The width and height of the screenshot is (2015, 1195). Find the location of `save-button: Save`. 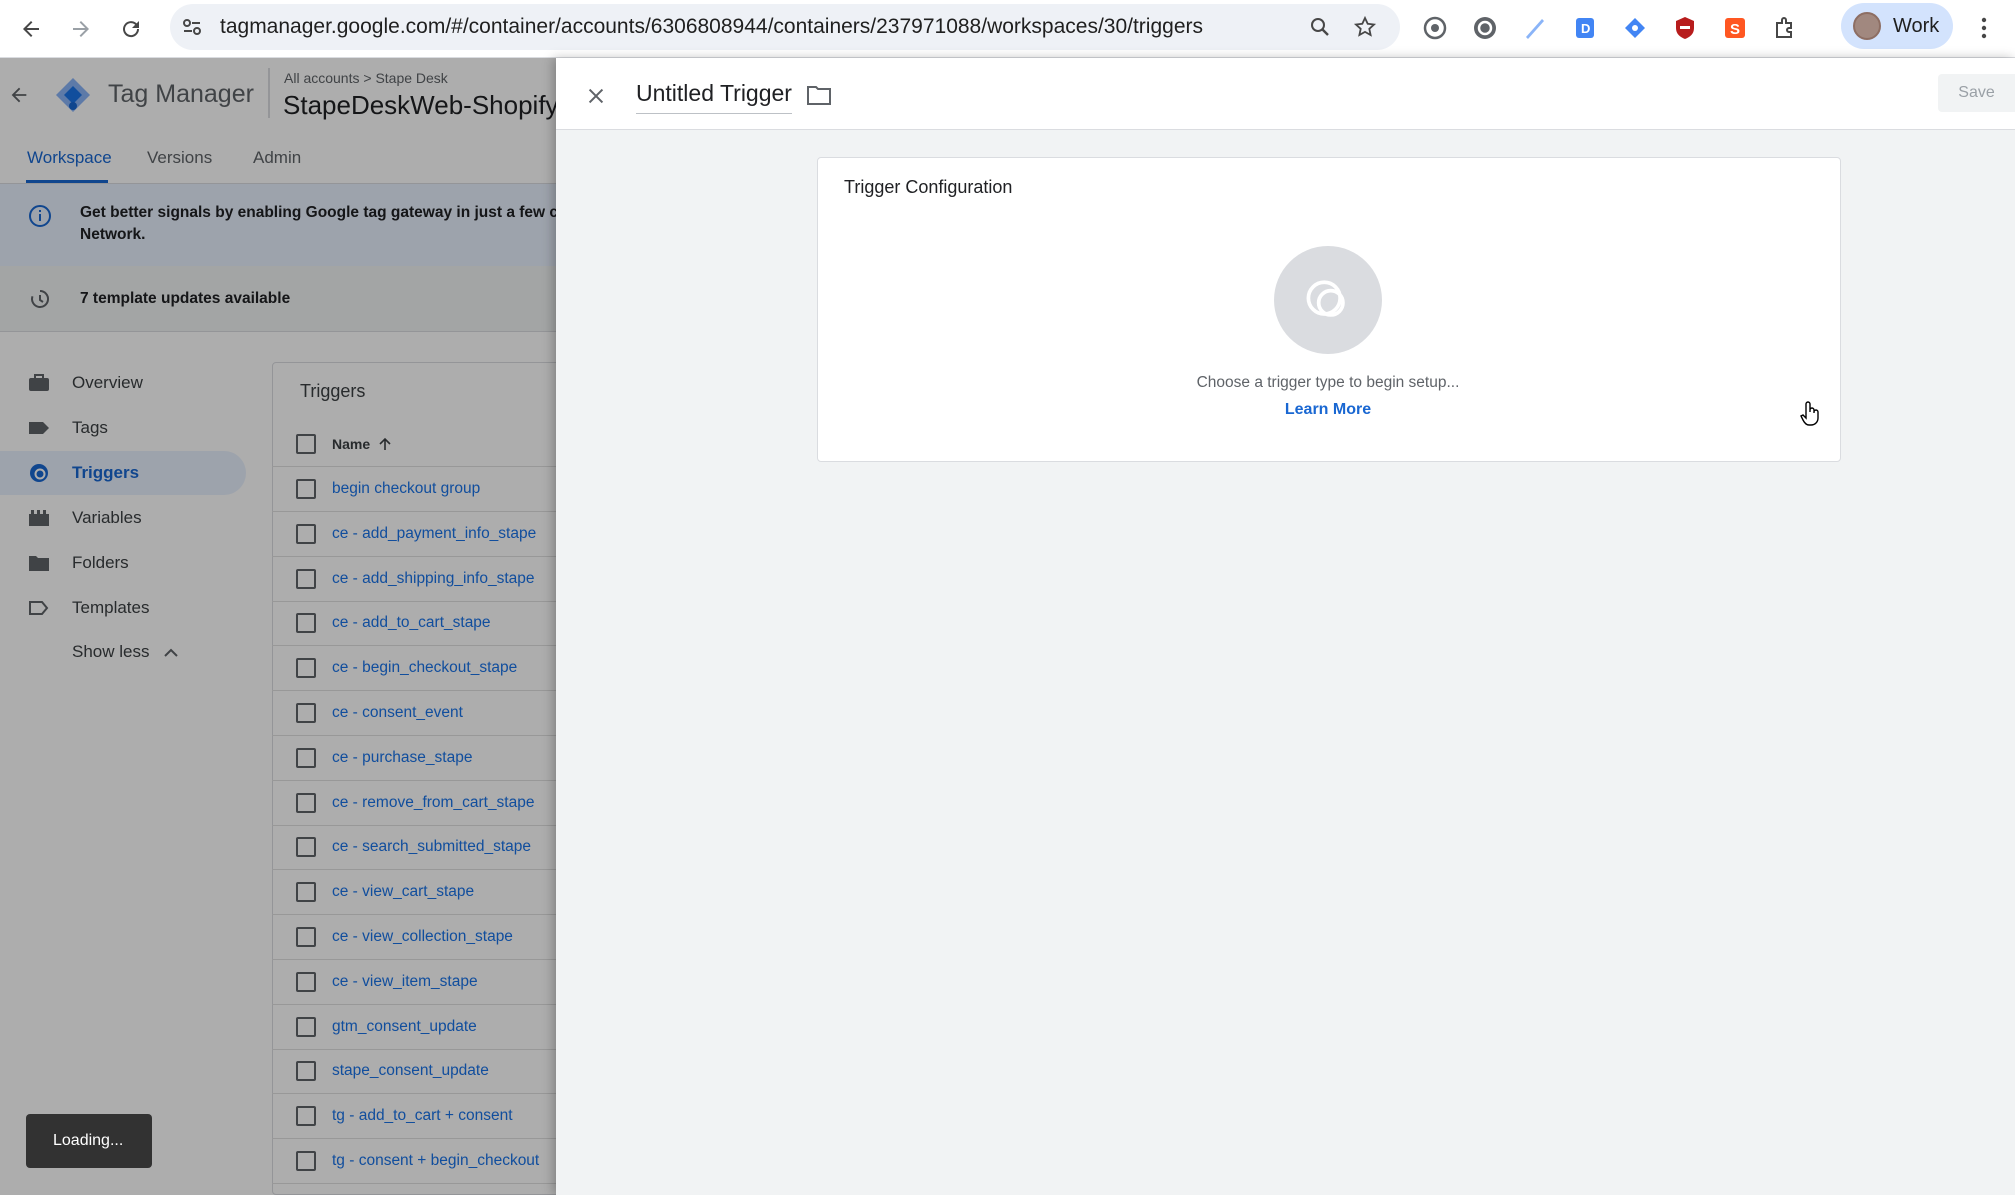

save-button: Save is located at coordinates (1976, 93).